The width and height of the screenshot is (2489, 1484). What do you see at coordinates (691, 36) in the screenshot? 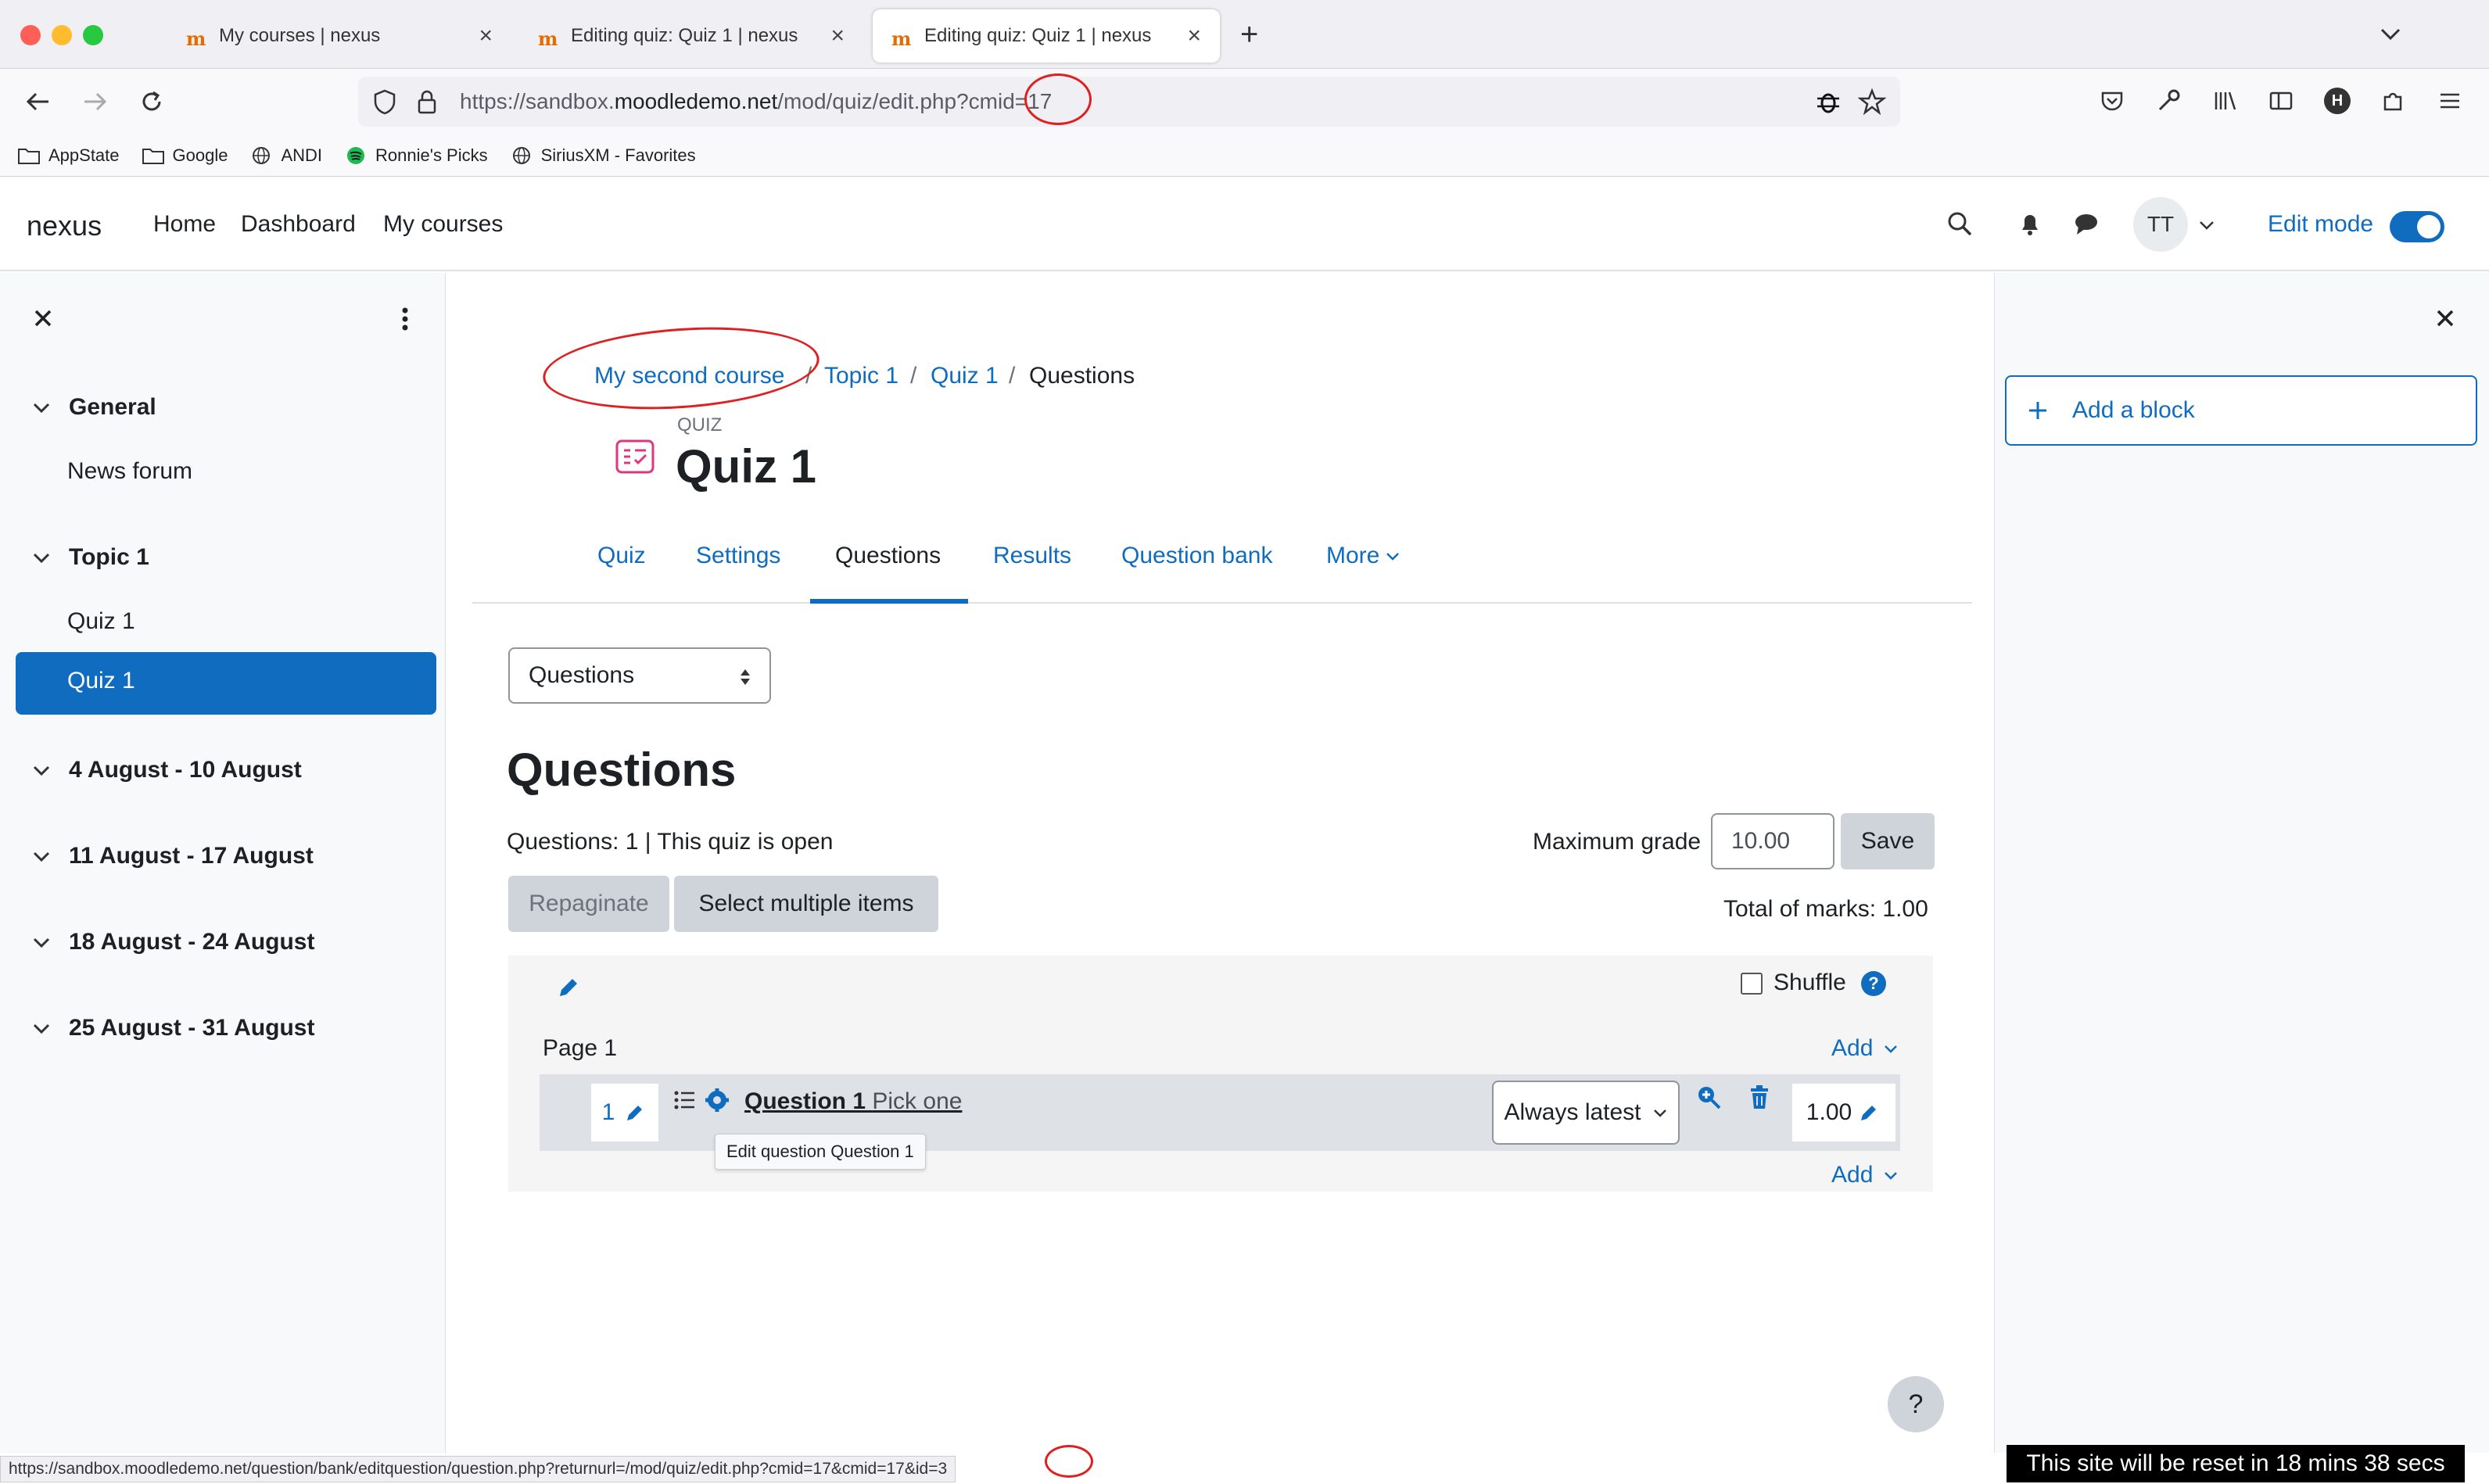
I see `browser-tab-2: m Editing quiz: Quiz 1 | nexus ×` at bounding box center [691, 36].